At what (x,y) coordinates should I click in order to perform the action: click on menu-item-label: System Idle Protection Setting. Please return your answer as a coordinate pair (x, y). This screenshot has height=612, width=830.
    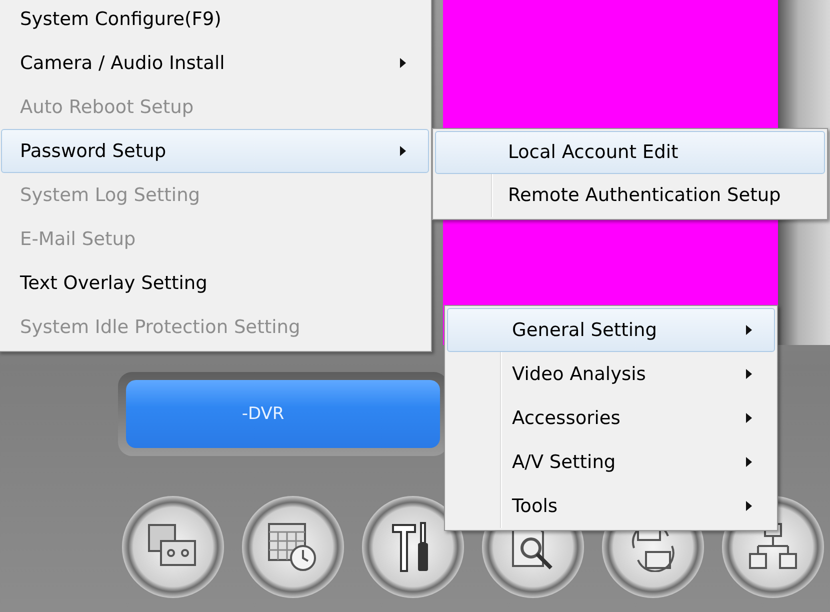
    Looking at the image, I should click on (160, 327).